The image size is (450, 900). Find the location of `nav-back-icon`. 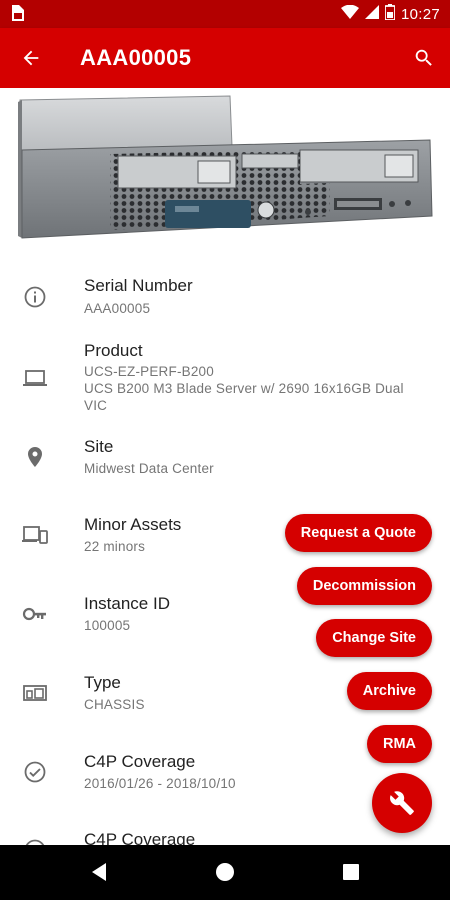

nav-back-icon is located at coordinates (99, 872).